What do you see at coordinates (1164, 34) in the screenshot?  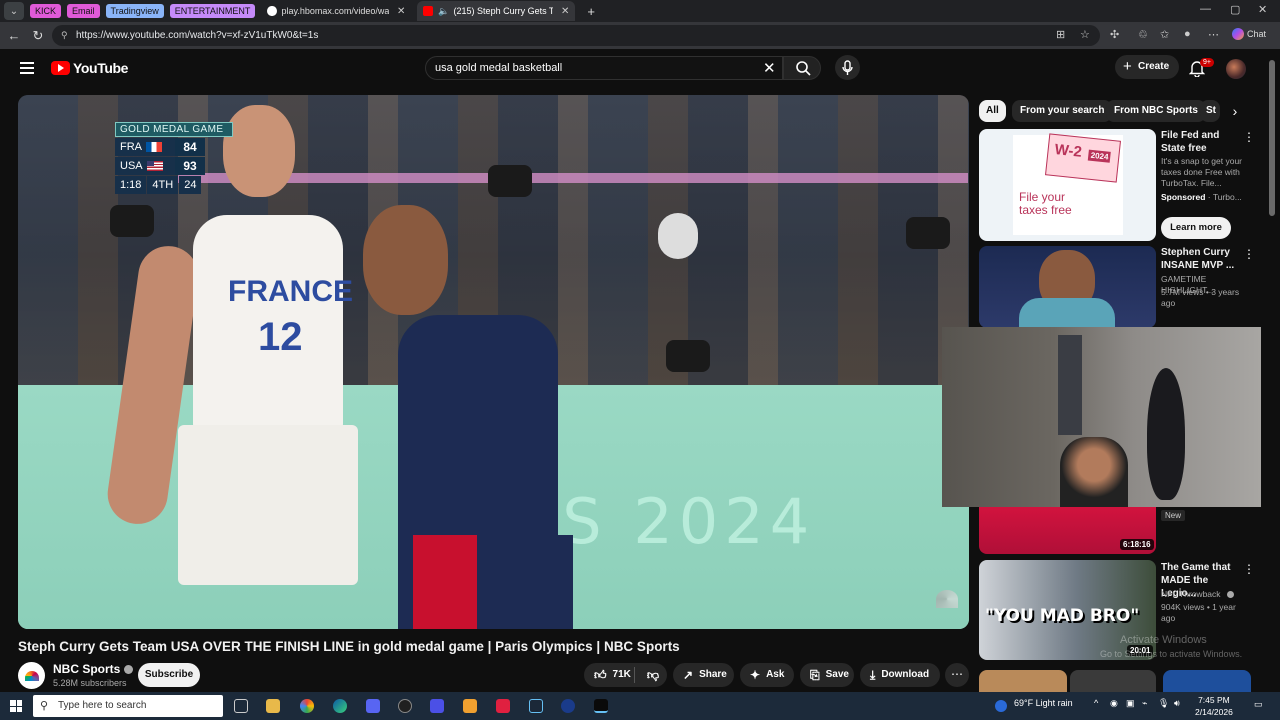 I see `favorites-icon: ✩` at bounding box center [1164, 34].